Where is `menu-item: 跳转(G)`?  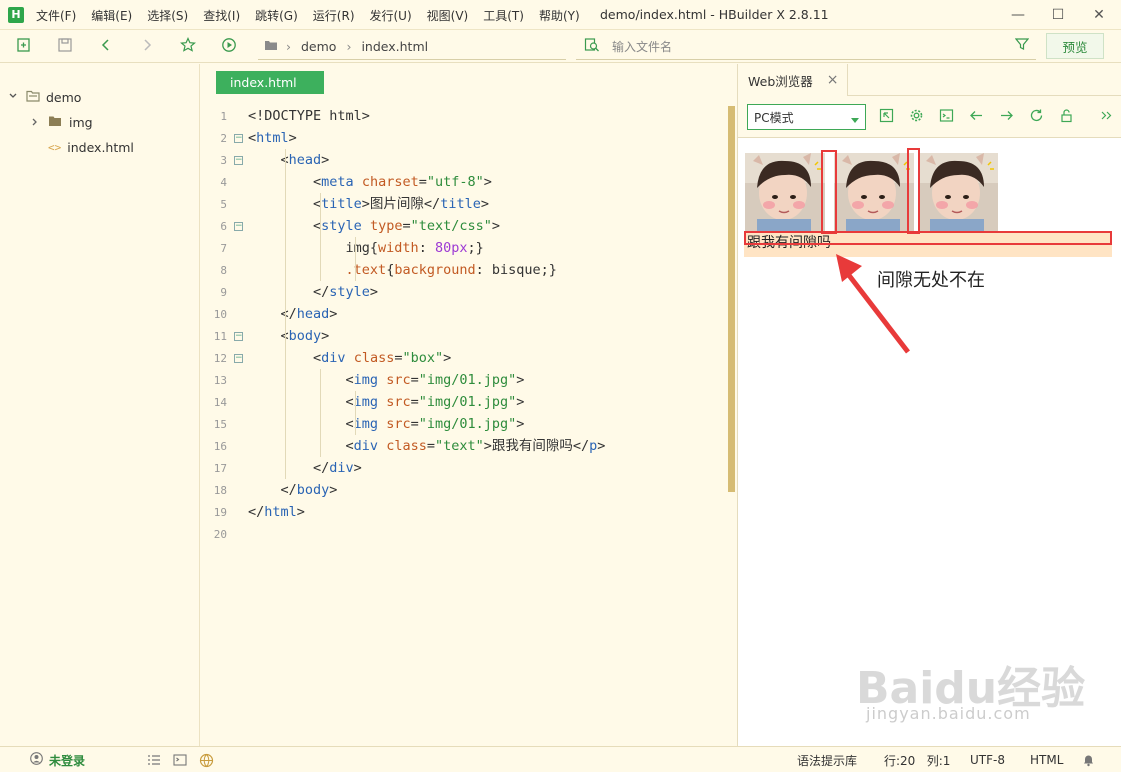
menu-item: 跳转(G) is located at coordinates (276, 15).